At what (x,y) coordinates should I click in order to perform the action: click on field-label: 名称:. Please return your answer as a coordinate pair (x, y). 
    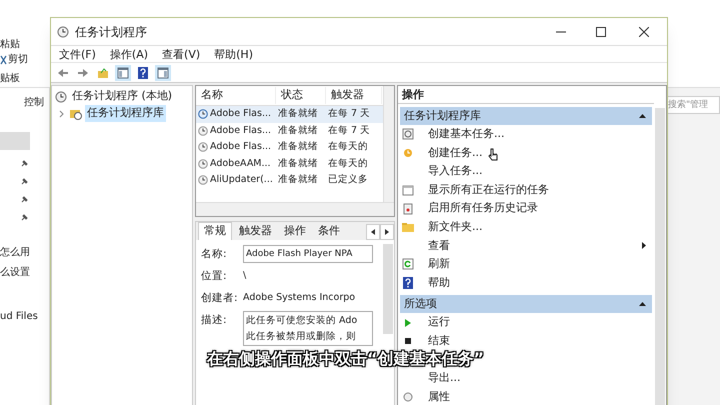
    Looking at the image, I should click on (214, 254).